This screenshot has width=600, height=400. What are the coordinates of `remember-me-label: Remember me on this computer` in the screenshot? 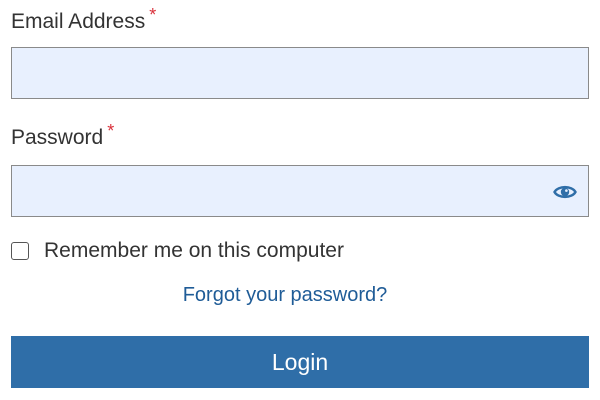 It's located at (194, 250).